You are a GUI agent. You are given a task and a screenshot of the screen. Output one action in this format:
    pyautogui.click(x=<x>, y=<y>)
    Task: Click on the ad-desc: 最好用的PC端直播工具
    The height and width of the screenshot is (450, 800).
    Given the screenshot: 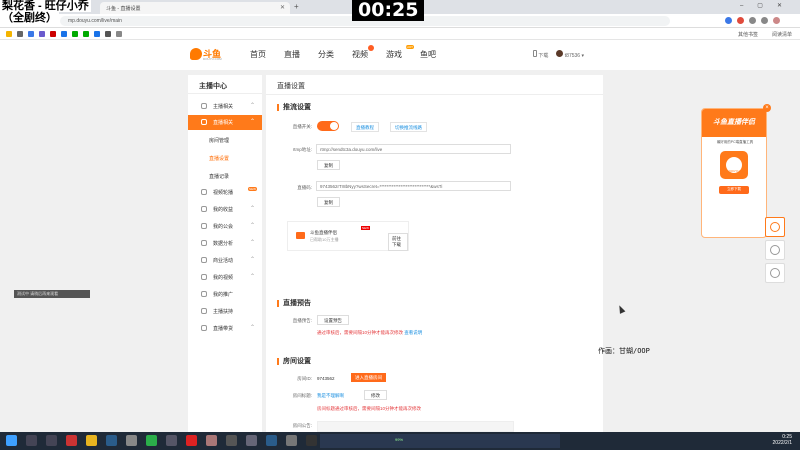 What is the action you would take?
    pyautogui.click(x=735, y=142)
    